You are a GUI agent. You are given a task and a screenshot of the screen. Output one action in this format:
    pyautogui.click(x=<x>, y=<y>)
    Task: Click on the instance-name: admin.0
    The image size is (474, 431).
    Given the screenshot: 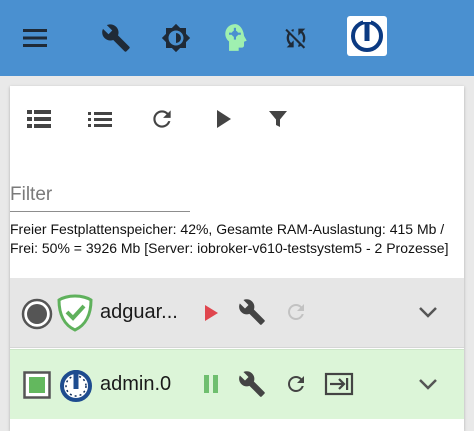 What is the action you would take?
    pyautogui.click(x=136, y=384)
    